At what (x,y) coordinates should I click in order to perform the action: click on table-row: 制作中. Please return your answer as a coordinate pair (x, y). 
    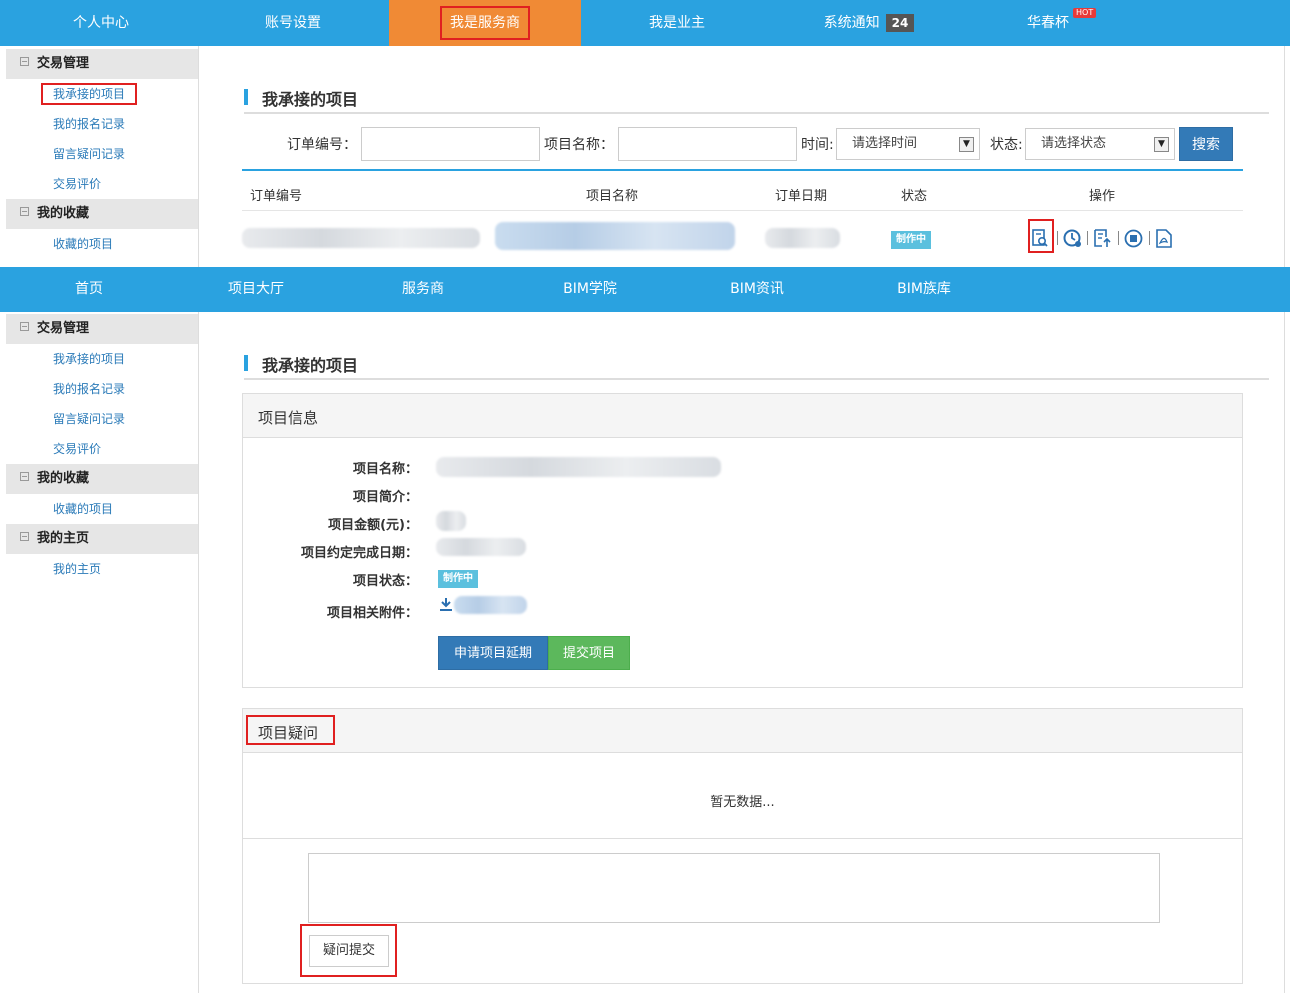
    Looking at the image, I should click on (742, 236).